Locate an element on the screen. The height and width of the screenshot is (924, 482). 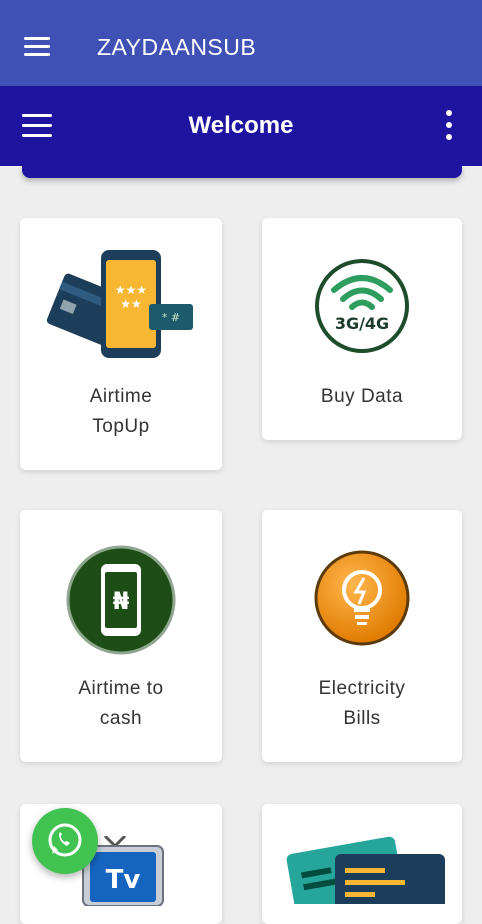
whatsapp-button is located at coordinates (65, 841).